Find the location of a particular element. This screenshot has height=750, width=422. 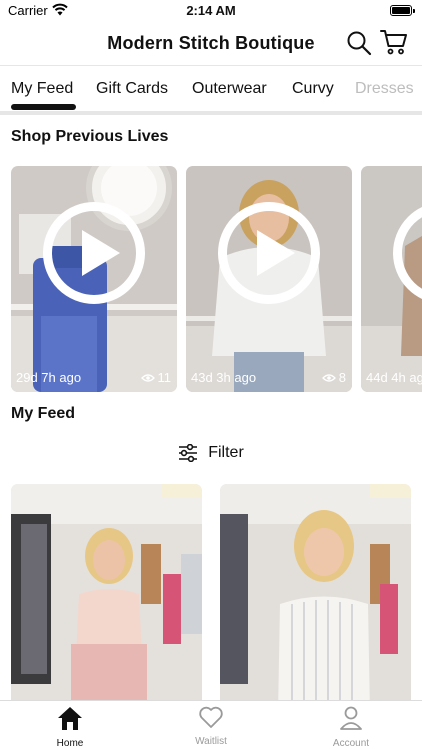

live-view-count: 8 is located at coordinates (342, 377).